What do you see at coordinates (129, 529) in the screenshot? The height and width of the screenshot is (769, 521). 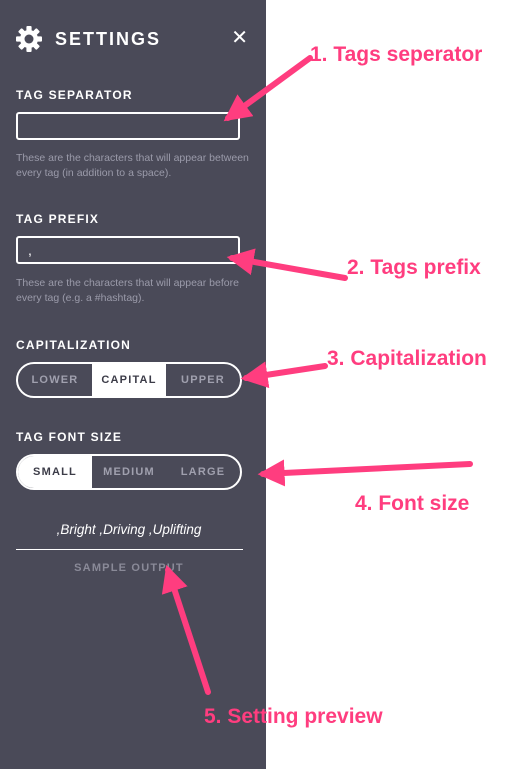 I see `sample-output-text: ,Bright ,Driving ,Uplifting` at bounding box center [129, 529].